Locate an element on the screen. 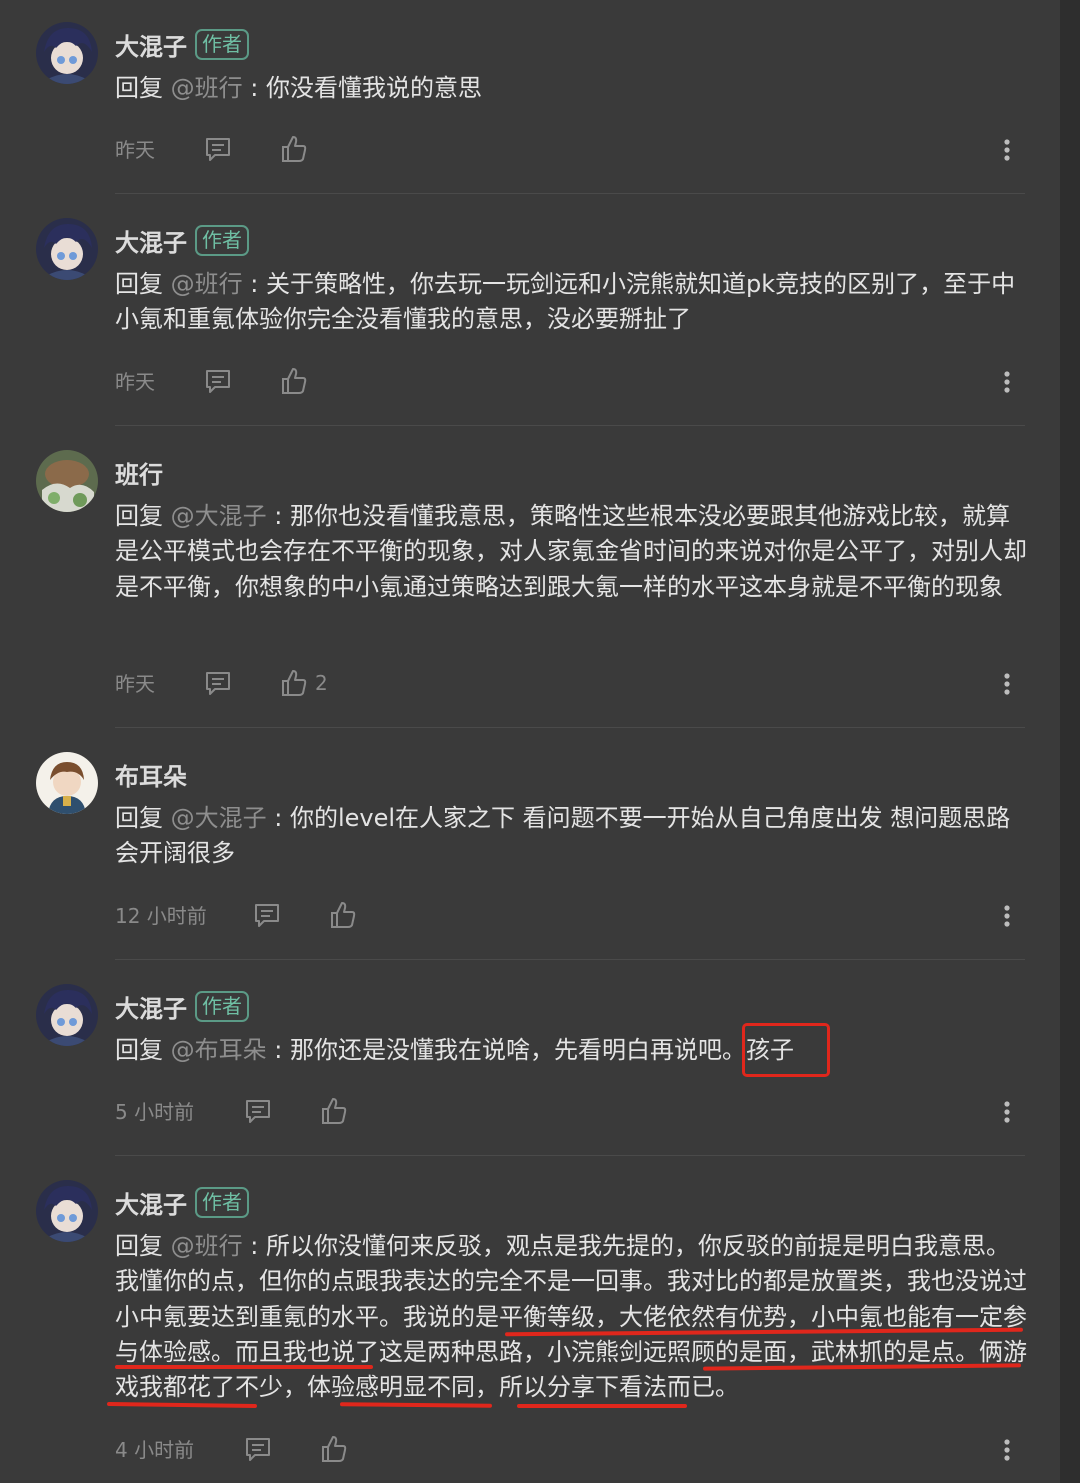 The width and height of the screenshot is (1080, 1483). red-box-annotation is located at coordinates (786, 1050).